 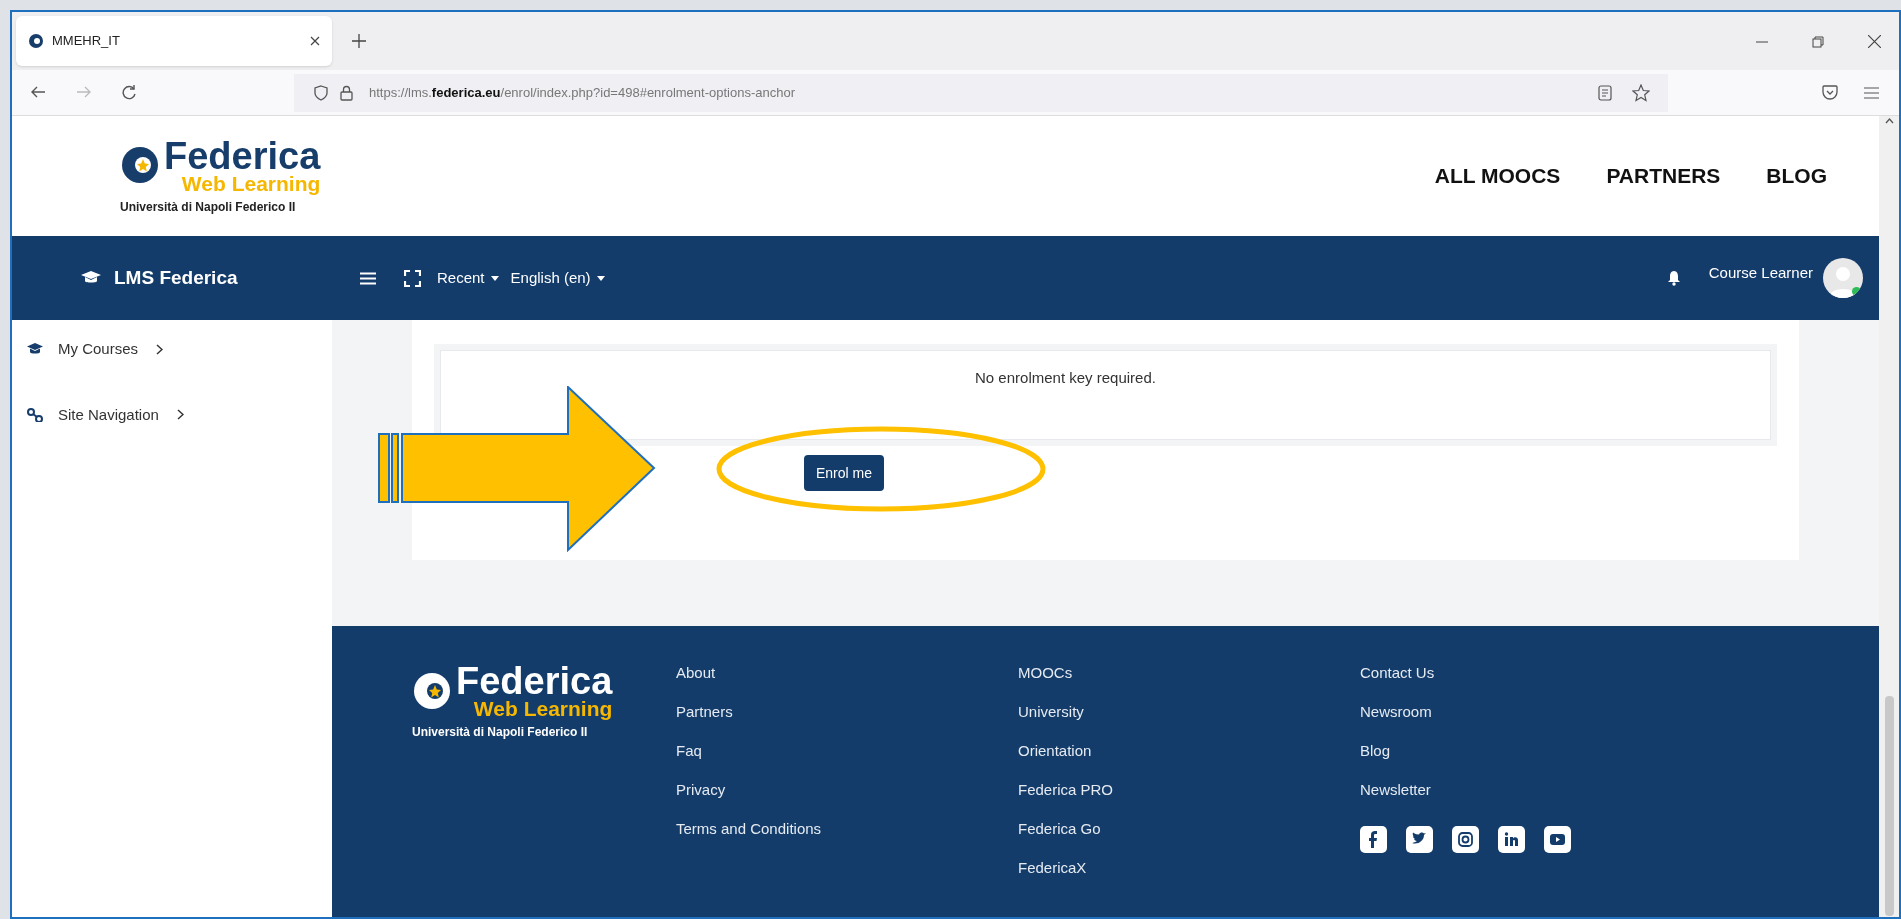 What do you see at coordinates (1605, 92) in the screenshot?
I see `reader-view-icon` at bounding box center [1605, 92].